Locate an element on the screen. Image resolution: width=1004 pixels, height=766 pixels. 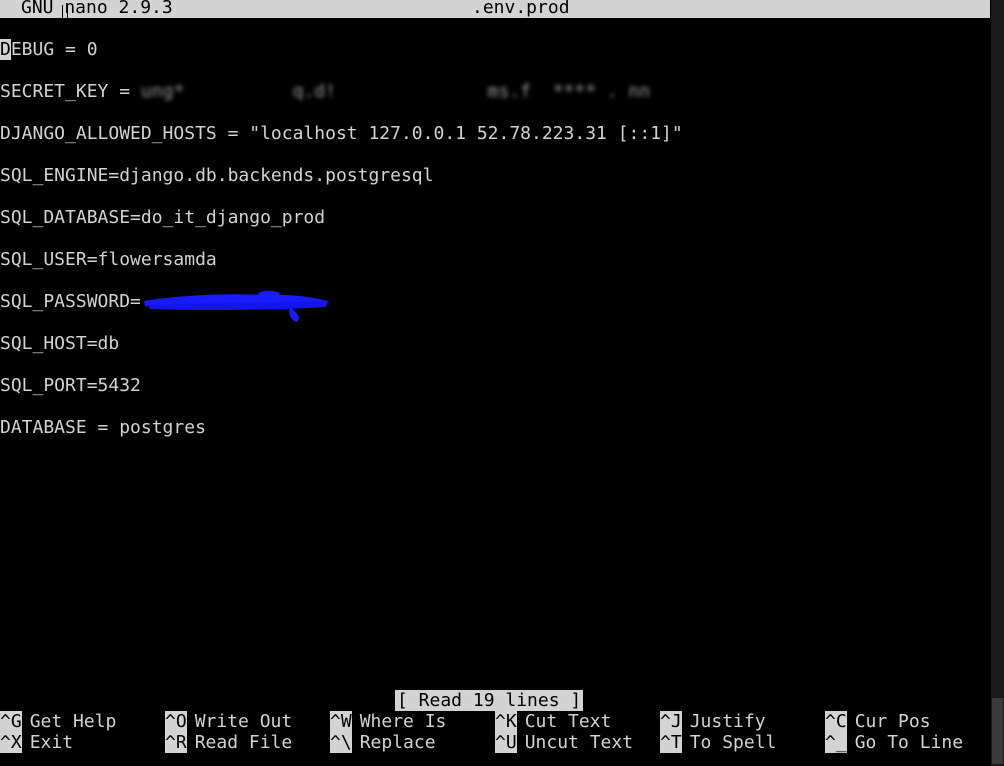
editor-line-sql-port: SQL_PORT=5432 is located at coordinates (70, 385).